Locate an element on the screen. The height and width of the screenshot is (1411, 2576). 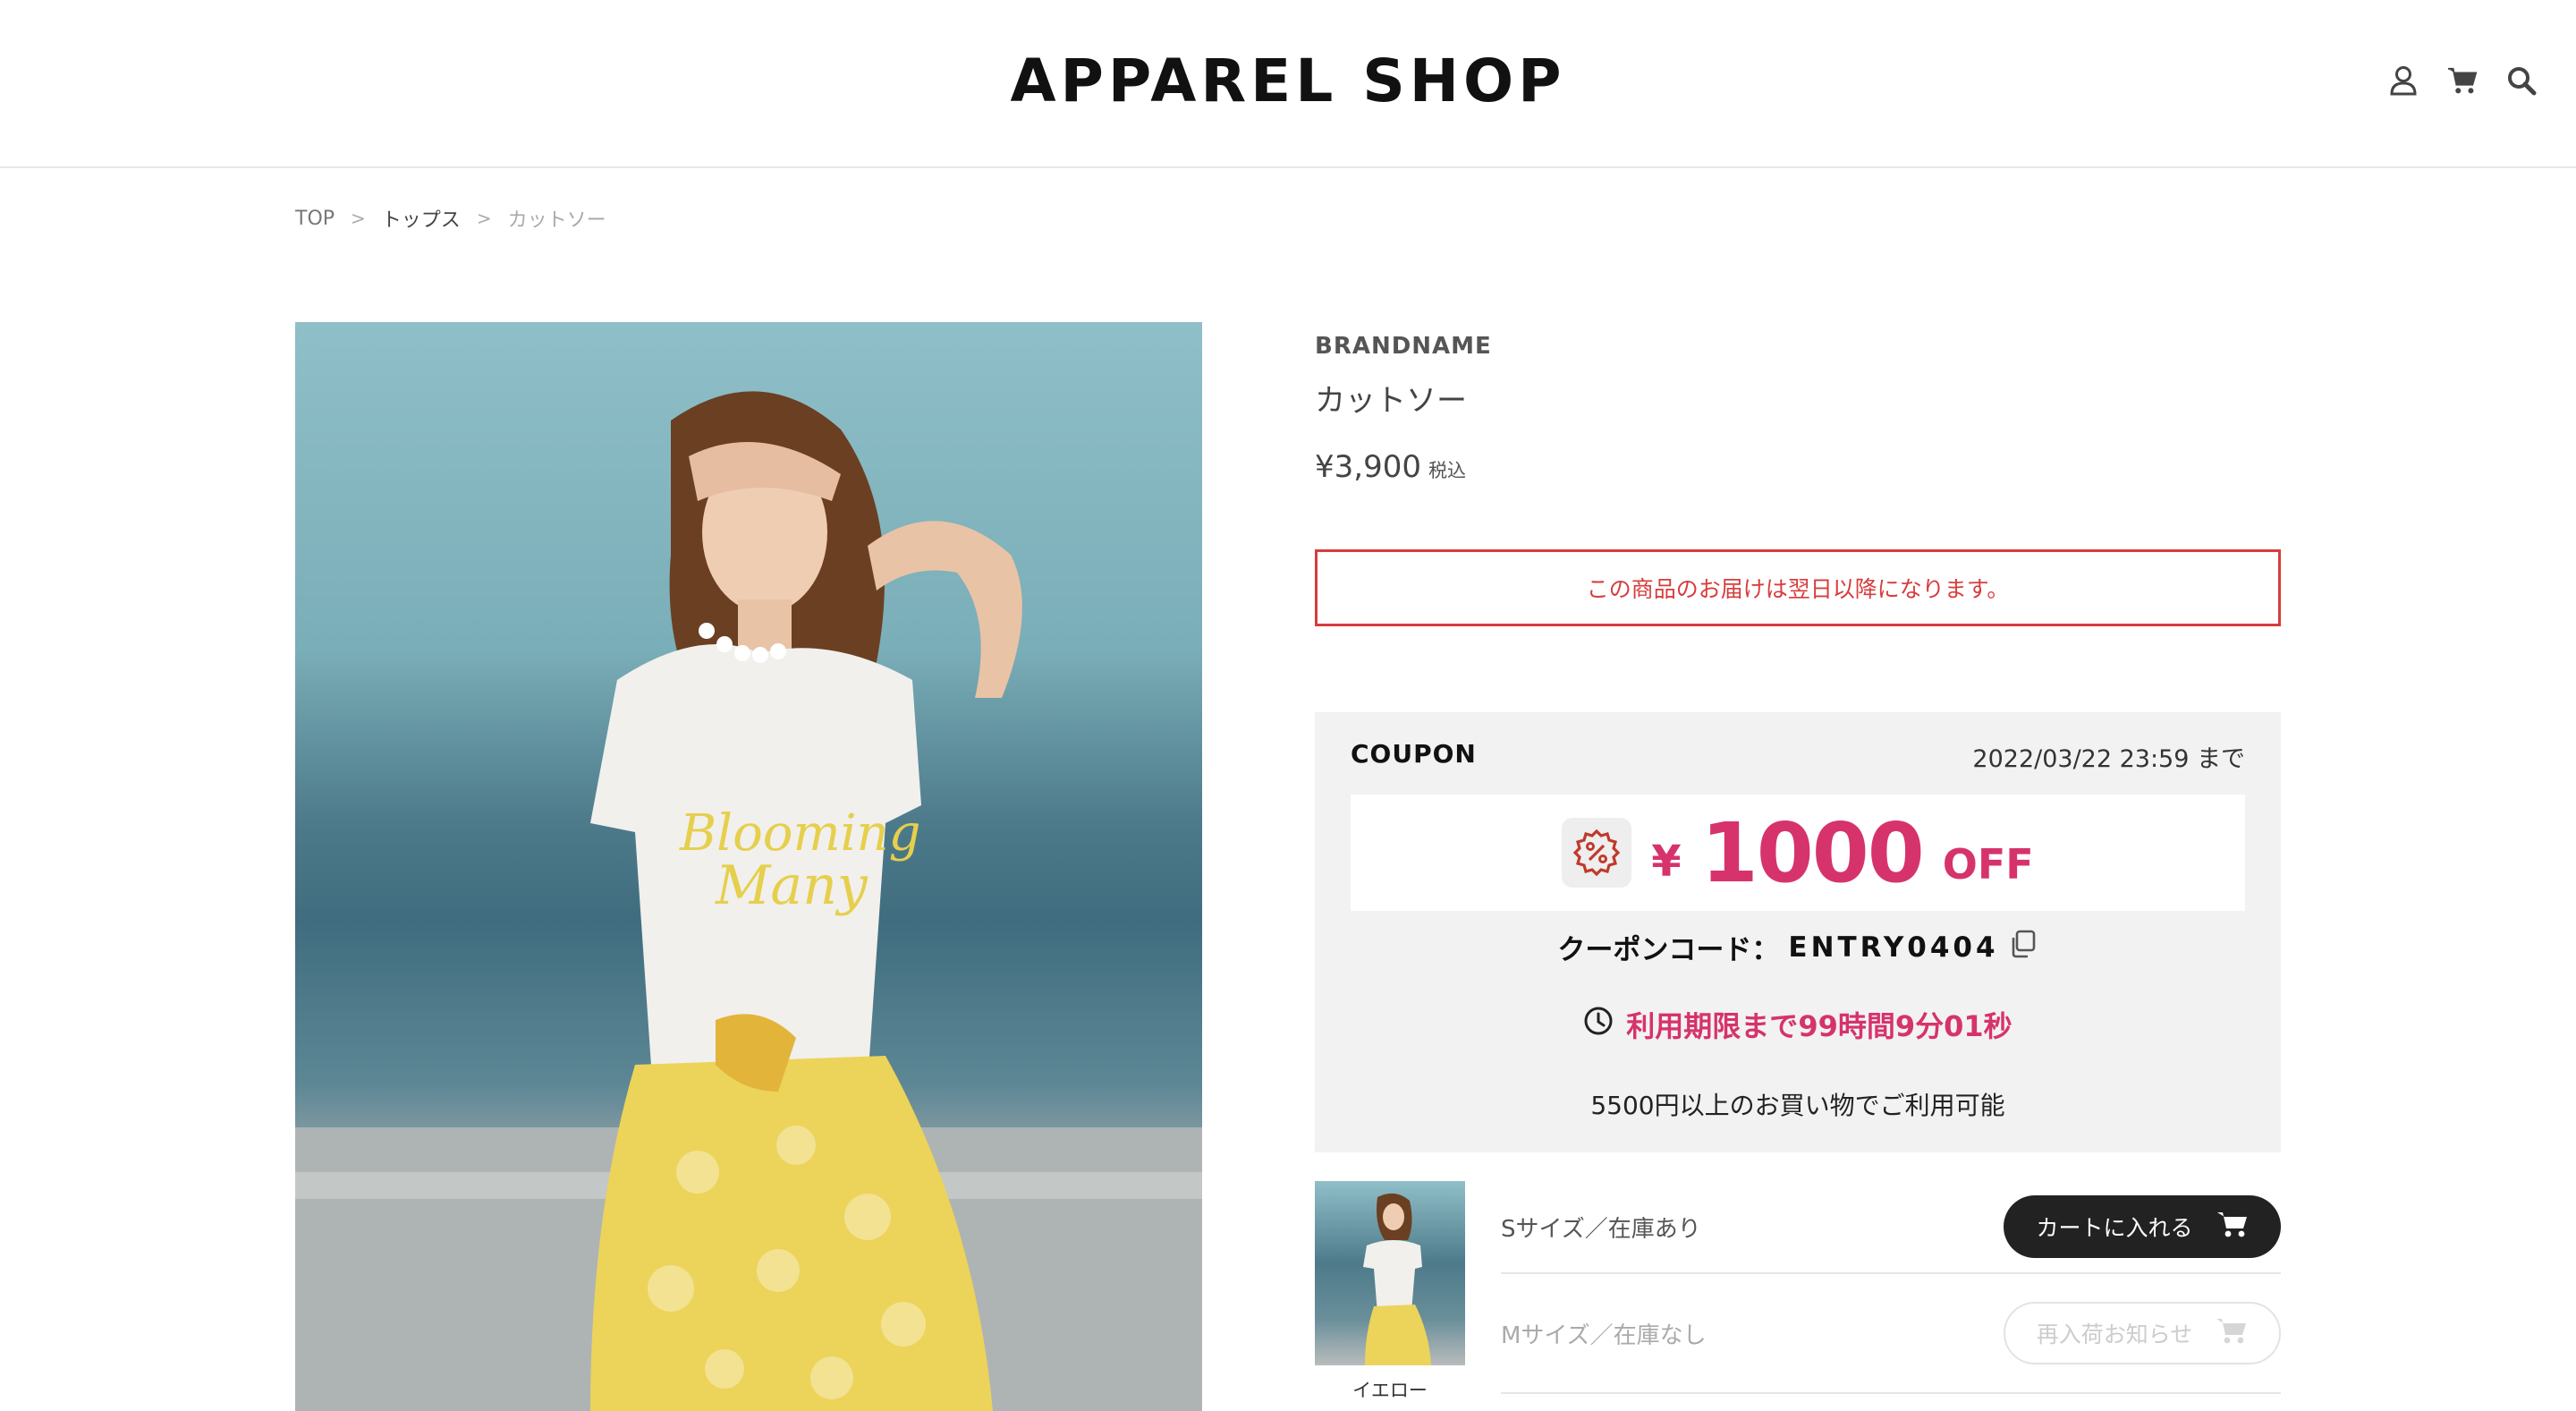
variant-thumbnail is located at coordinates (1390, 1273).